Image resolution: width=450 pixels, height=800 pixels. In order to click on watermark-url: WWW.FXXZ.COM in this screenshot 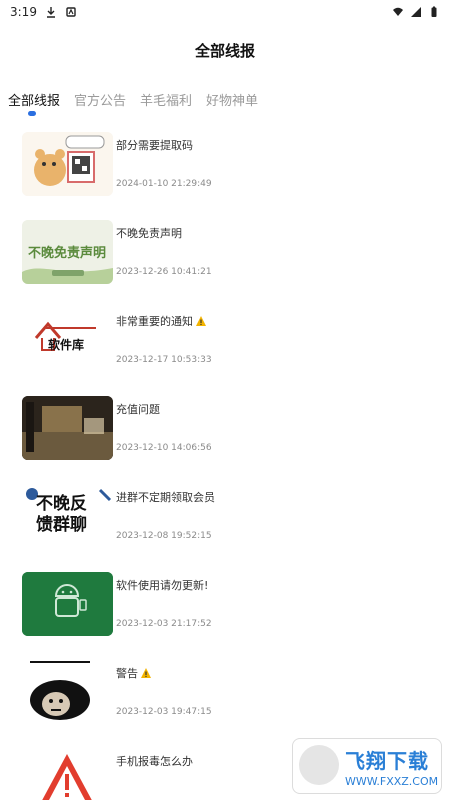, I will do `click(392, 781)`.